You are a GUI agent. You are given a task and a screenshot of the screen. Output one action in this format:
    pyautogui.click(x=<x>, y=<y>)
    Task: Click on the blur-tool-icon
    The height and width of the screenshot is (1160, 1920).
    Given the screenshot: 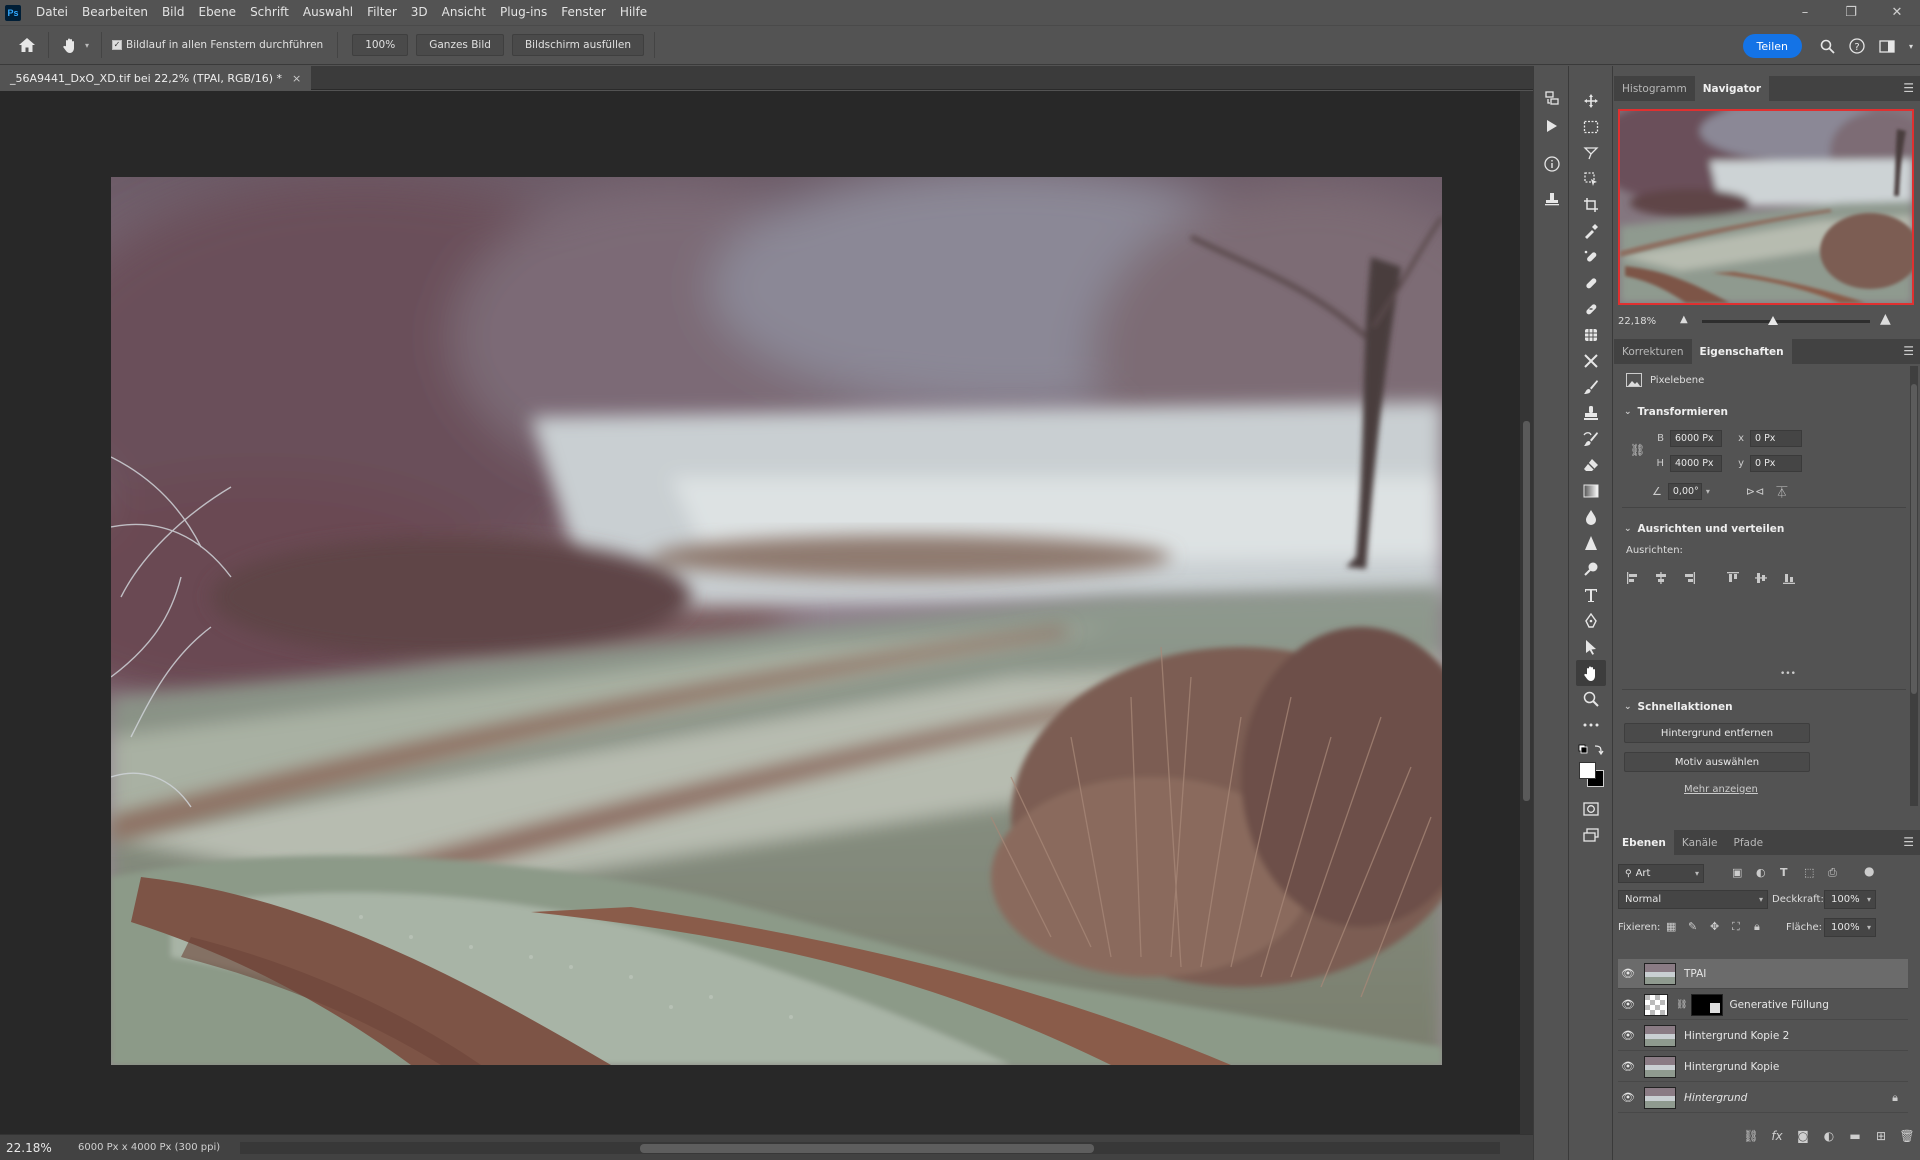 What is the action you would take?
    pyautogui.click(x=1591, y=517)
    